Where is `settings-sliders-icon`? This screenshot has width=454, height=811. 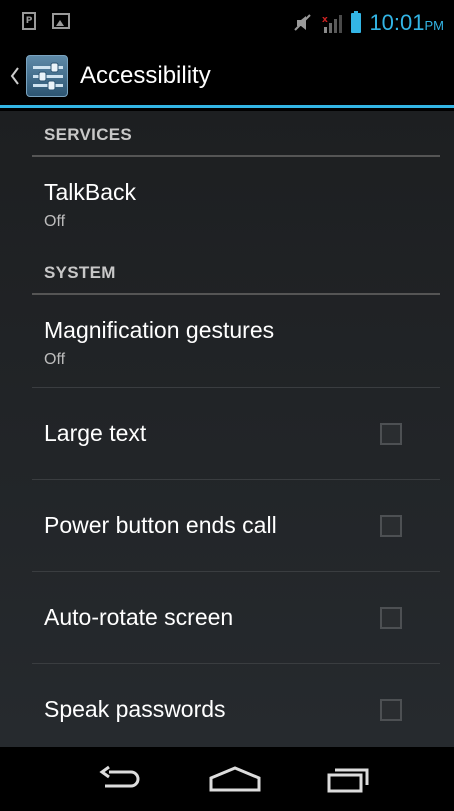 settings-sliders-icon is located at coordinates (47, 76).